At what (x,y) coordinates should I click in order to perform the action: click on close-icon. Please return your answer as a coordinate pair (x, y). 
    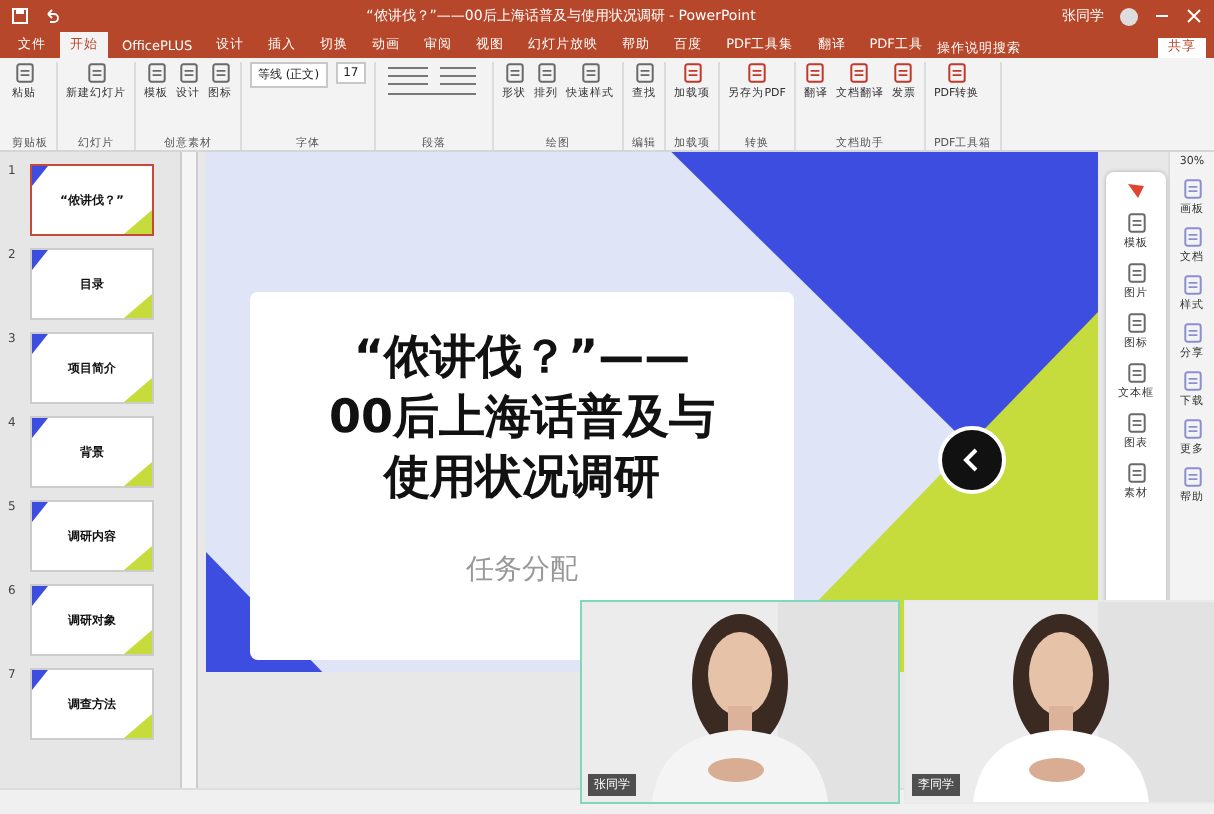
    Looking at the image, I should click on (1194, 16).